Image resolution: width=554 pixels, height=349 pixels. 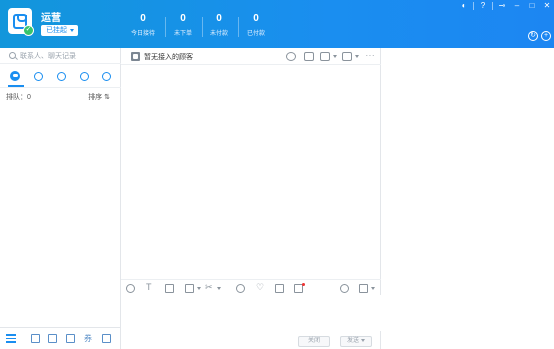 What do you see at coordinates (189, 288) in the screenshot?
I see `folder-icon` at bounding box center [189, 288].